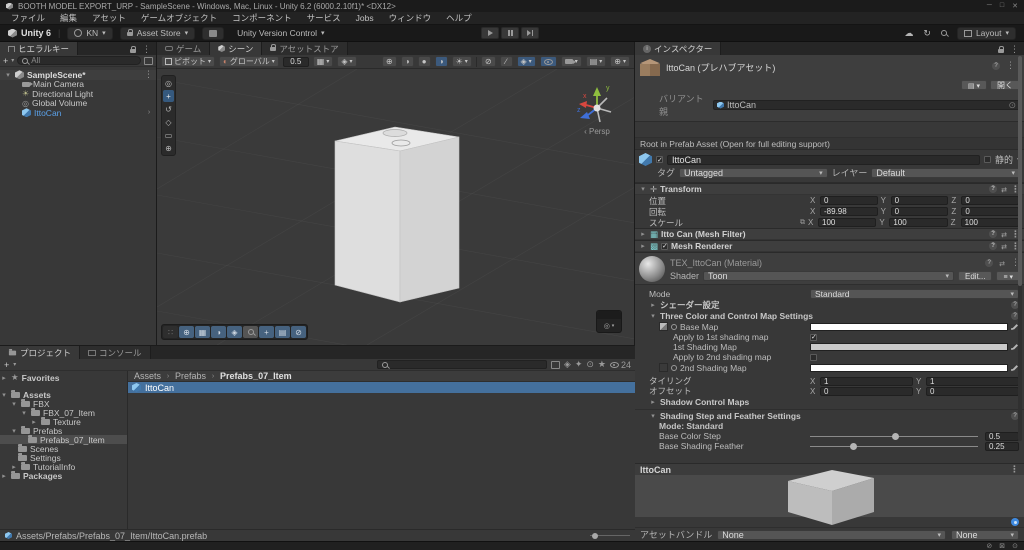 The width and height of the screenshot is (1024, 550). Describe the element at coordinates (1002, 6) in the screenshot. I see `maximize-button: □` at that location.